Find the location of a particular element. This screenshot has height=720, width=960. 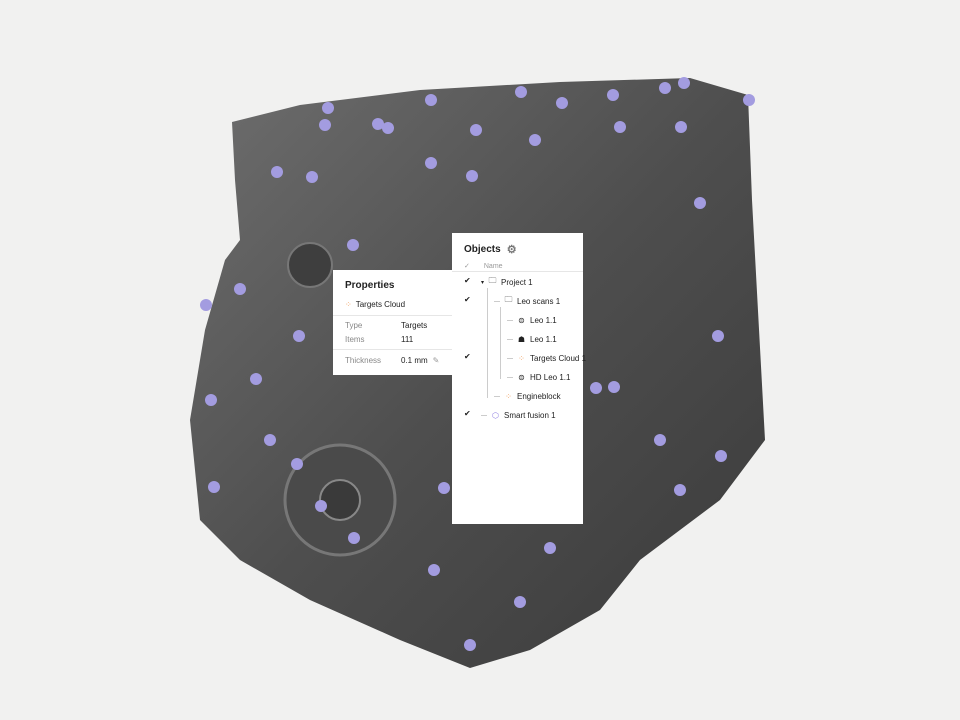

tree-item: ⁘ Engineblock is located at coordinates (527, 396).